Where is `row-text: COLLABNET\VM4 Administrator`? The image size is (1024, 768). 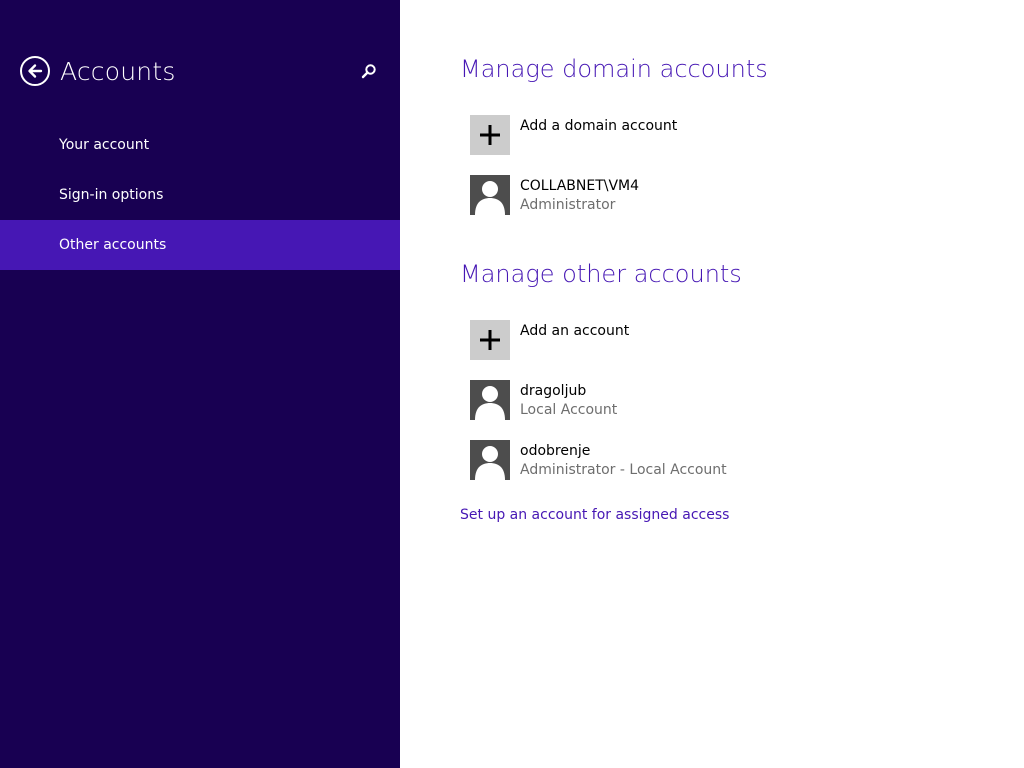 row-text: COLLABNET\VM4 Administrator is located at coordinates (579, 195).